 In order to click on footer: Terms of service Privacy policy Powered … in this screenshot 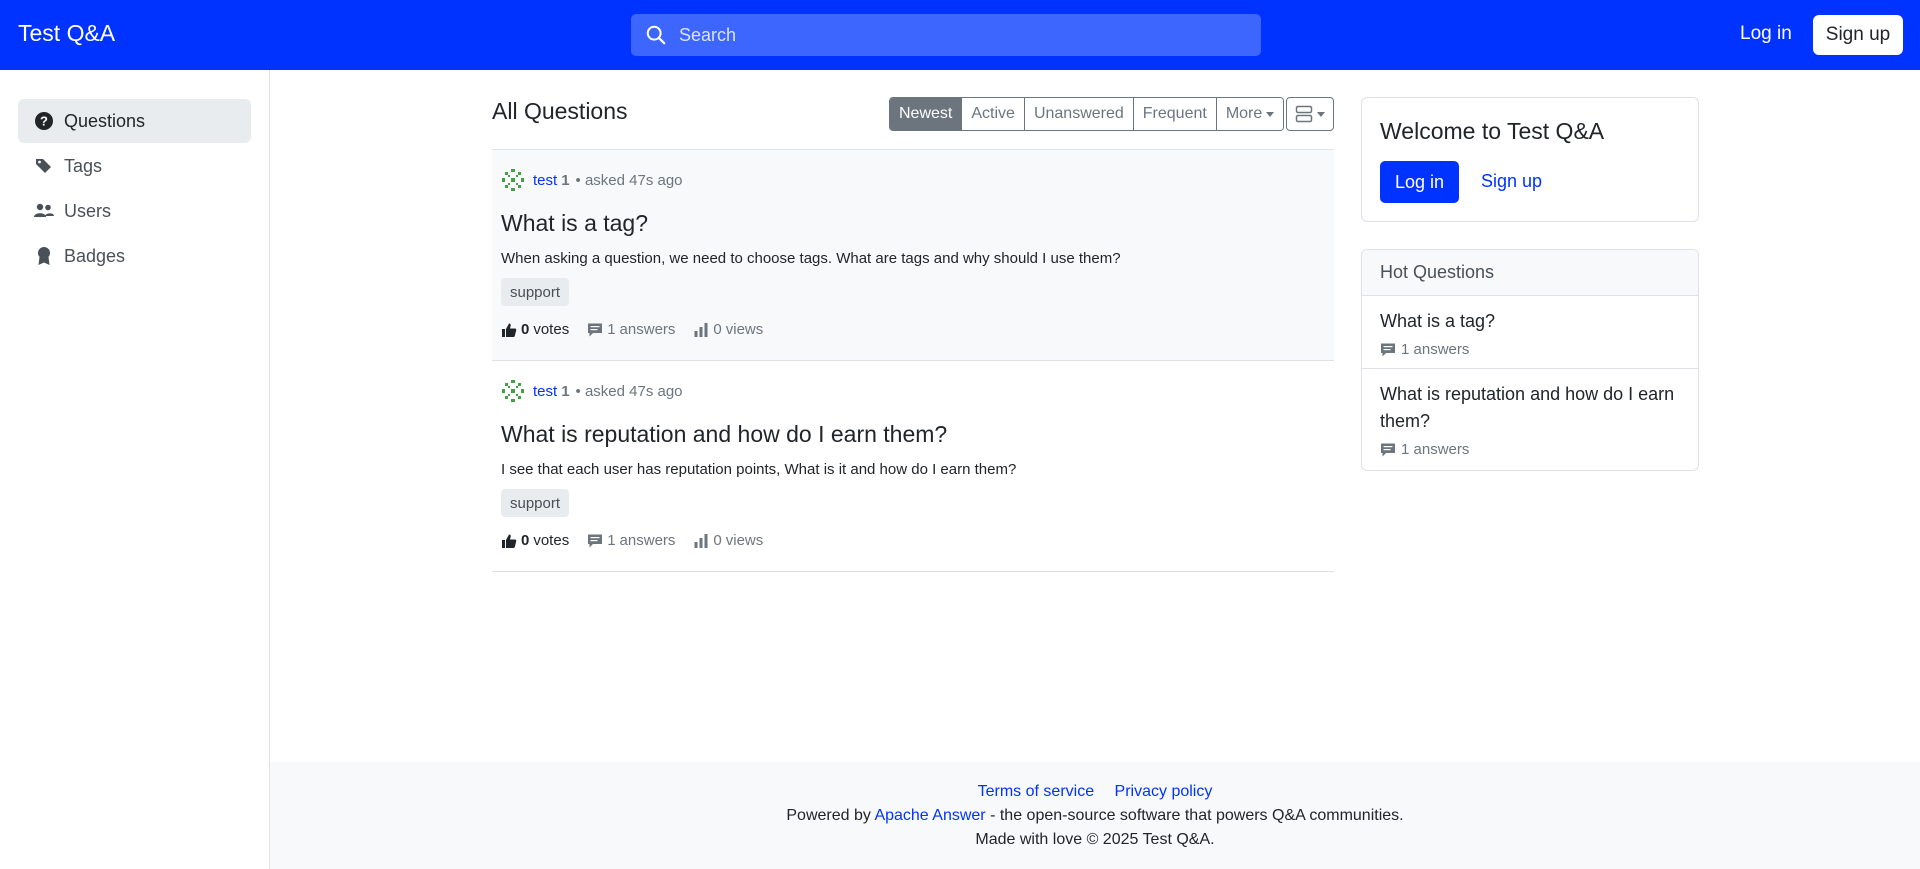, I will do `click(1095, 815)`.